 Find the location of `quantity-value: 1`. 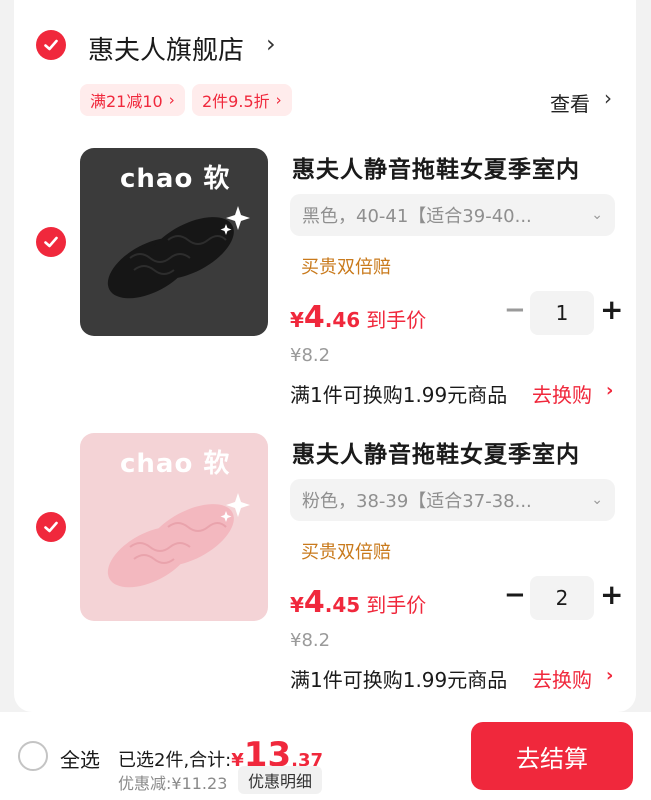

quantity-value: 1 is located at coordinates (562, 313).